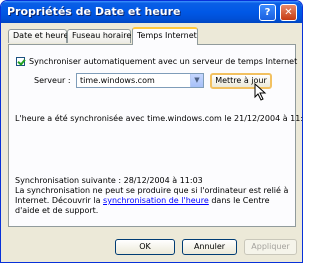 The height and width of the screenshot is (263, 320). What do you see at coordinates (196, 80) in the screenshot?
I see `chevron-down-icon: ▼` at bounding box center [196, 80].